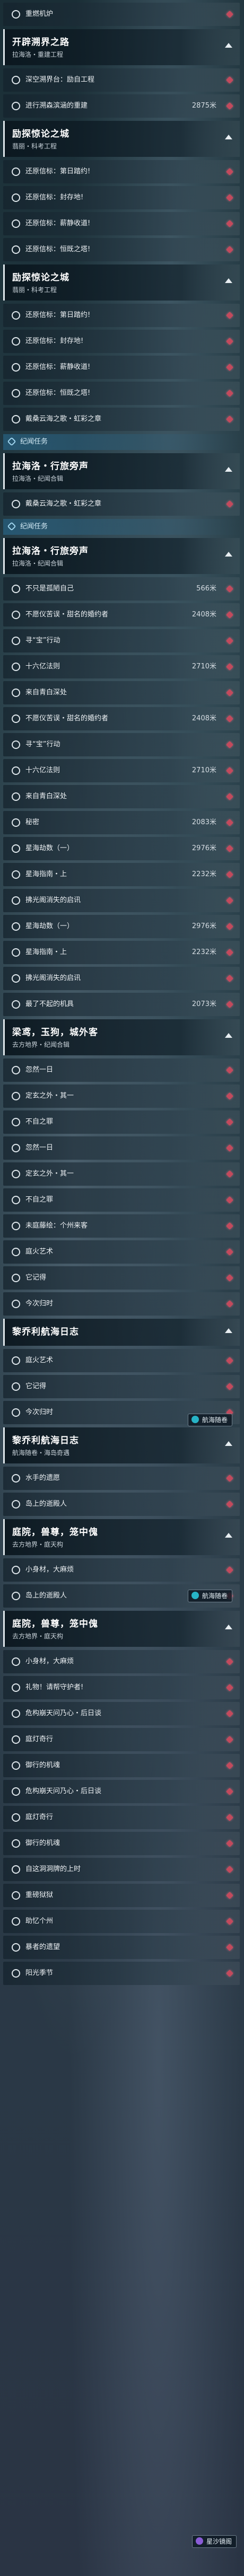 This screenshot has width=244, height=2576. I want to click on quest-item: 助忆个州, so click(122, 1921).